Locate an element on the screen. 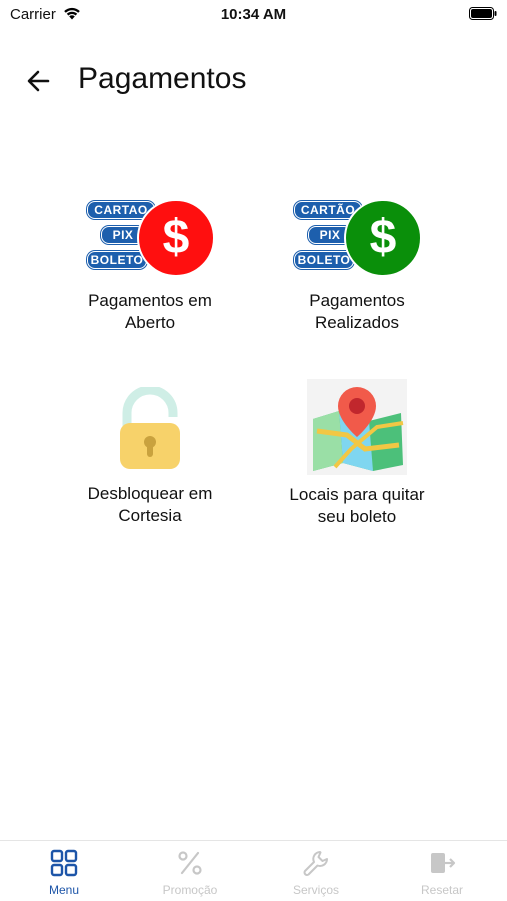  tile-label: Desbloquear em Cortesia is located at coordinates (150, 505).